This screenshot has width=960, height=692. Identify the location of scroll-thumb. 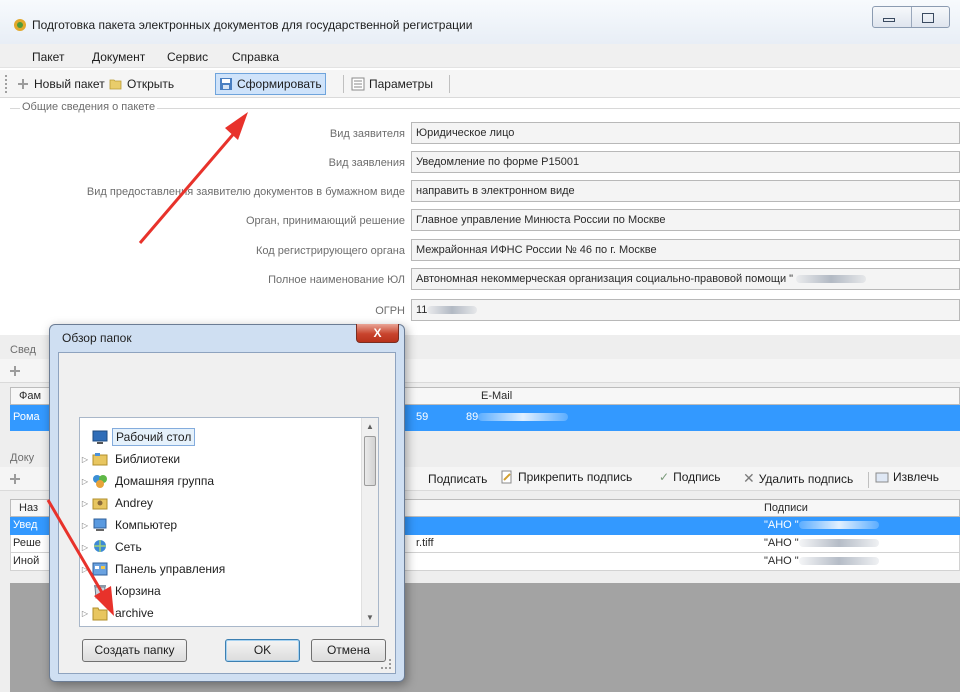
(370, 461).